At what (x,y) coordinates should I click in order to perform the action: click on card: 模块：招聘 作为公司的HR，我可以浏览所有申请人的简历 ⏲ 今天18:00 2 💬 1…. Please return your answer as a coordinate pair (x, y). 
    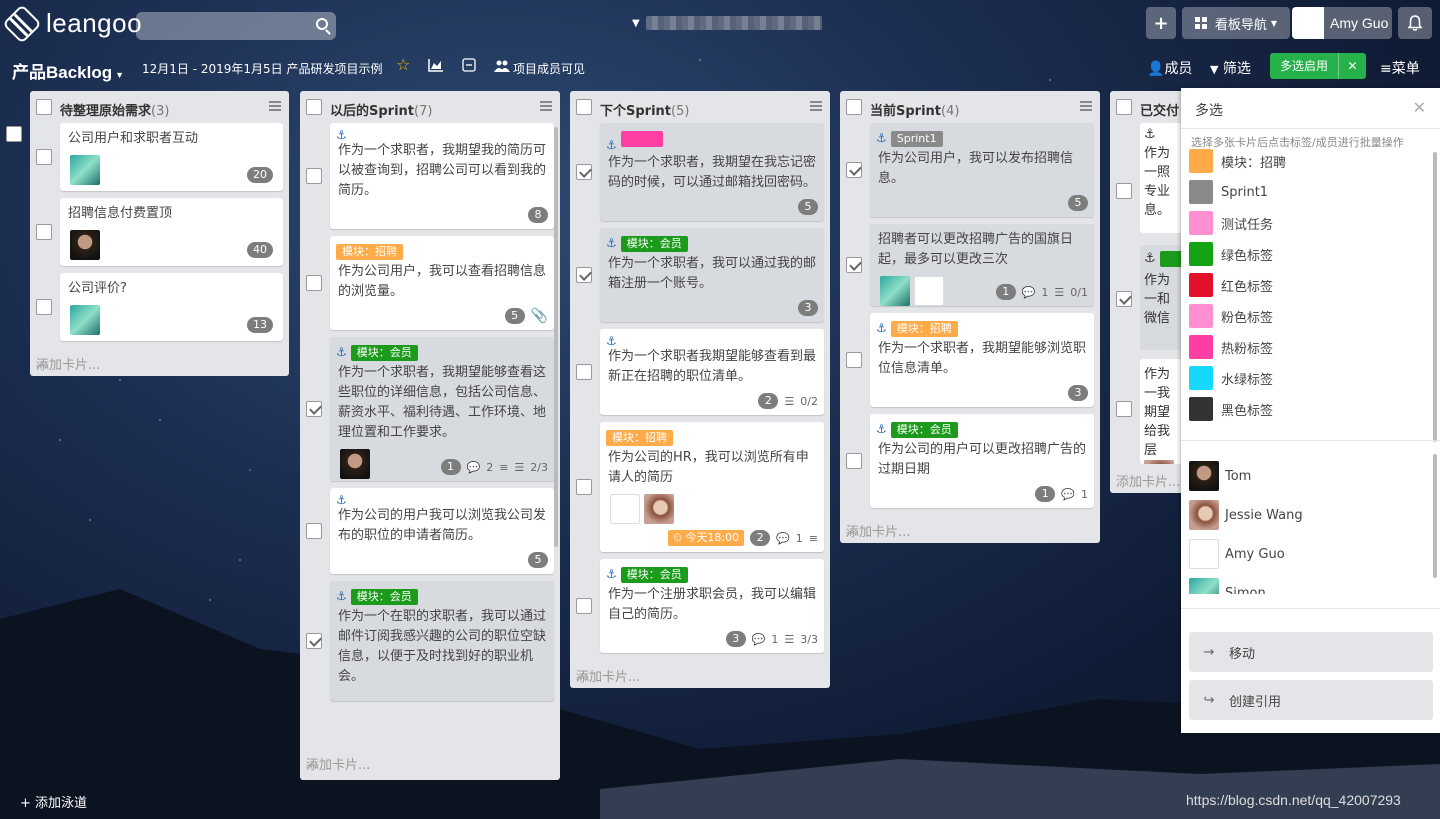
    Looking at the image, I should click on (712, 487).